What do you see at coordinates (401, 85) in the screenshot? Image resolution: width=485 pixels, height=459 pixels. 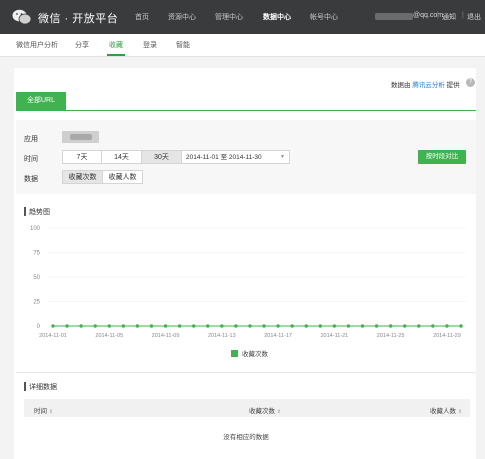 I see `provider-prefix: 数据由` at bounding box center [401, 85].